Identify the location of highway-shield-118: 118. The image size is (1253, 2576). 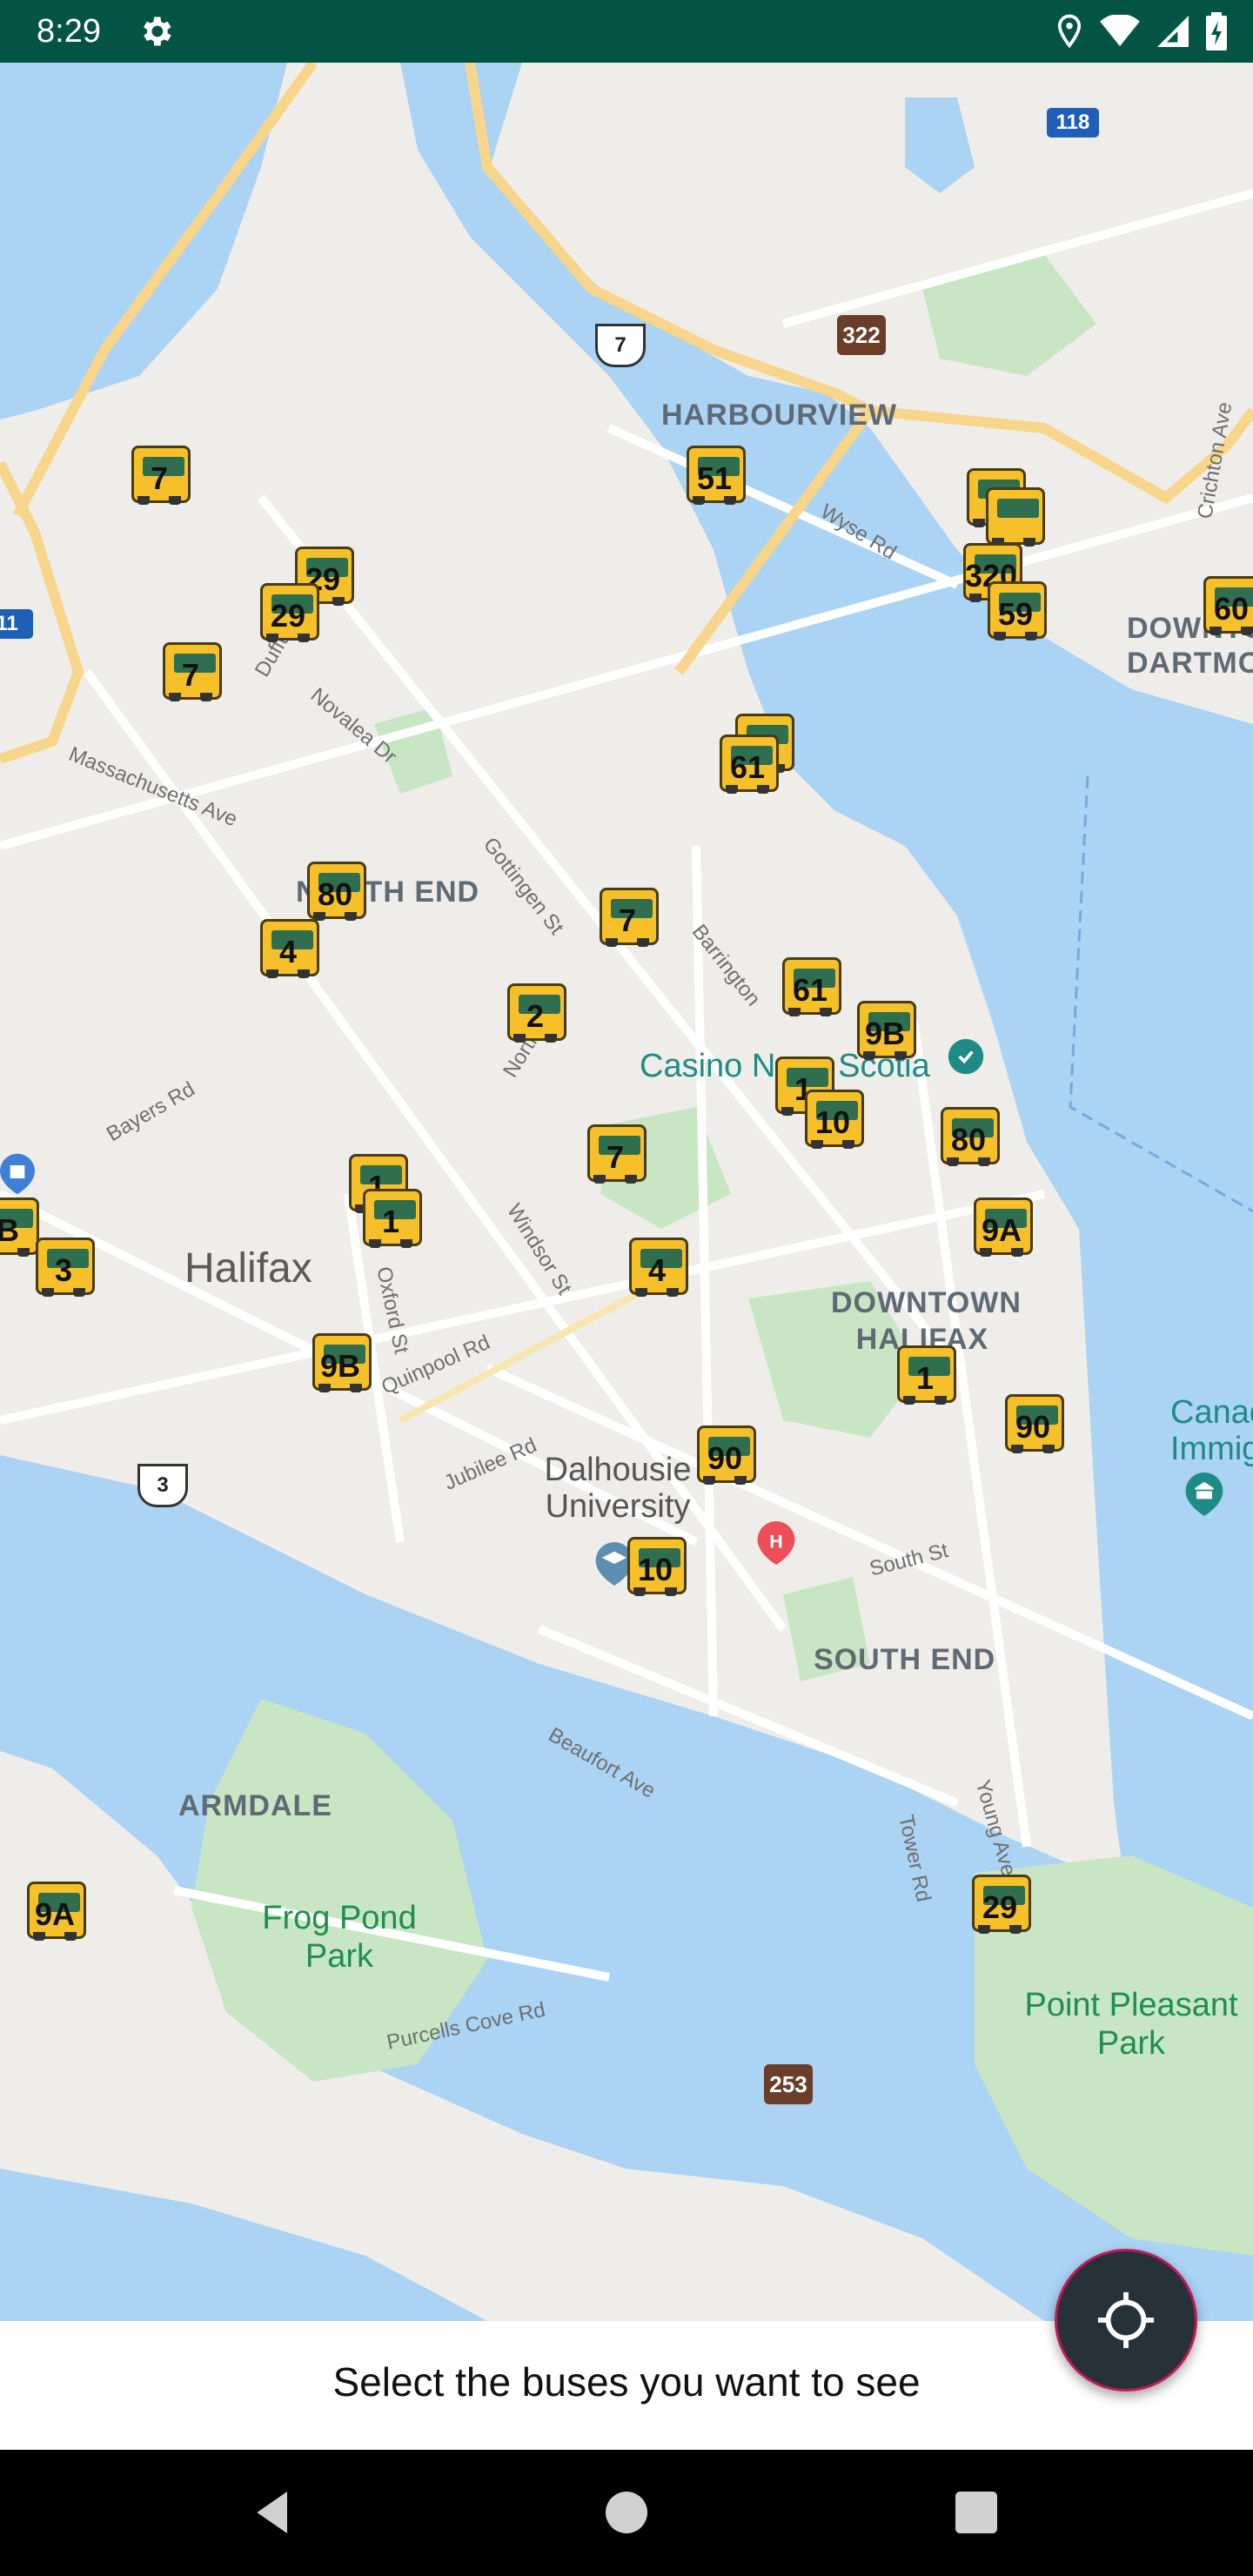
(1073, 123).